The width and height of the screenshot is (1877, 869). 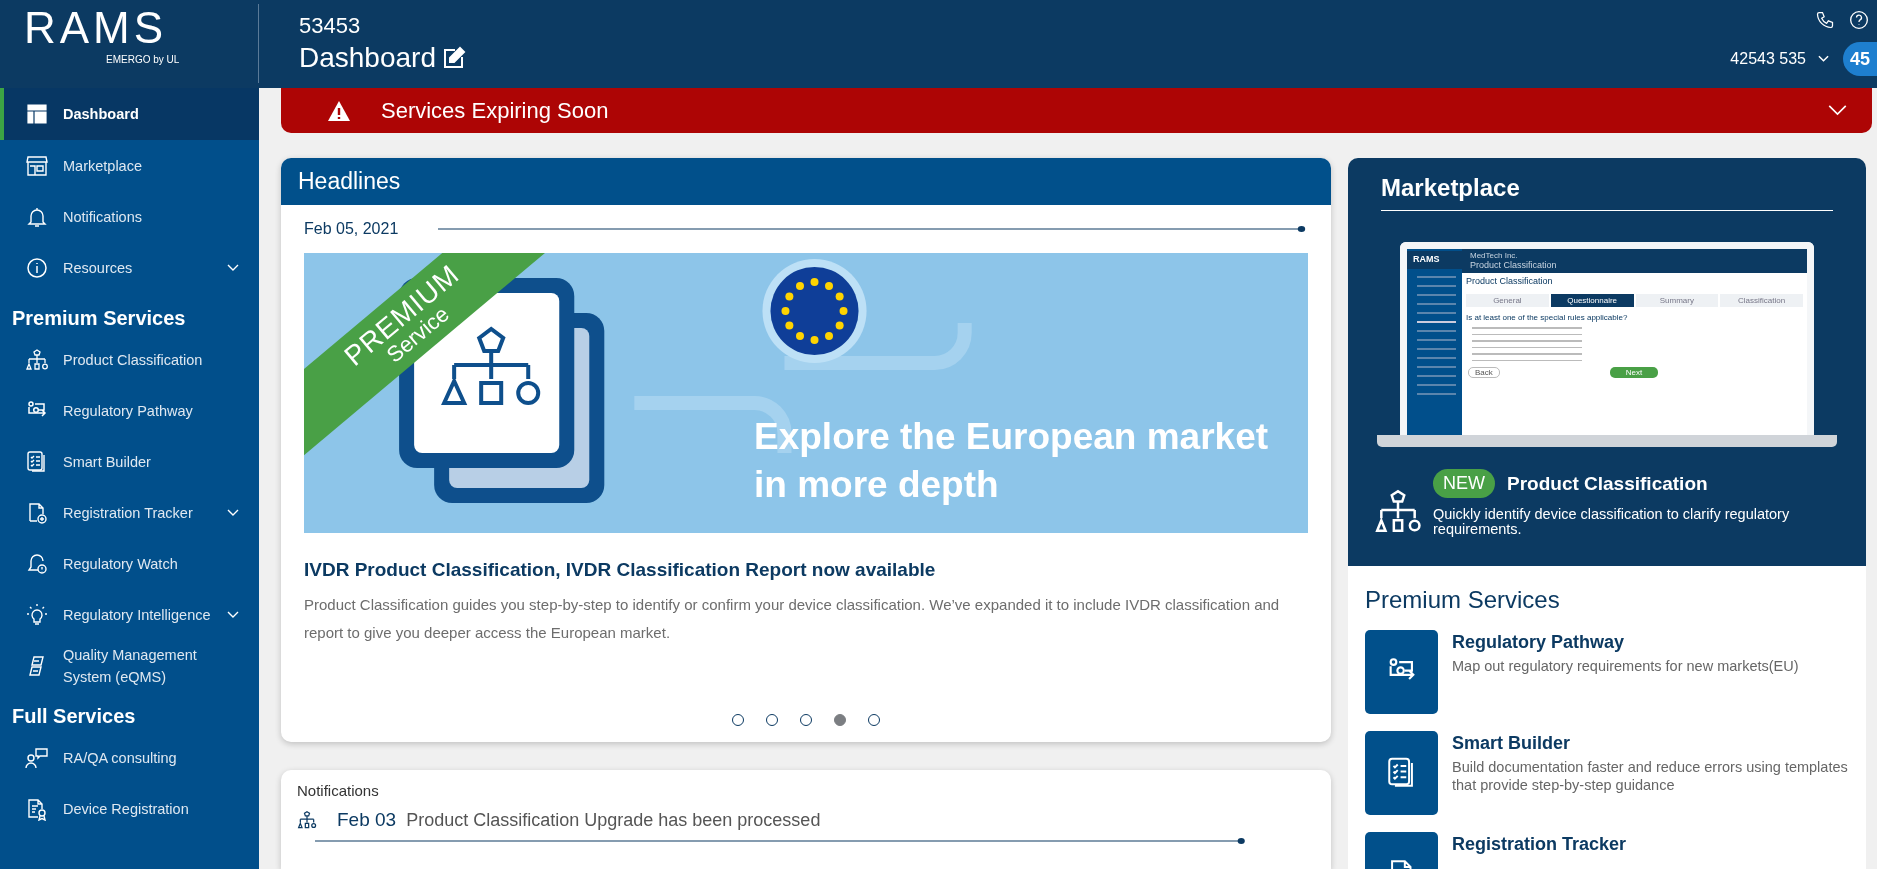 What do you see at coordinates (1634, 372) in the screenshot?
I see `preview-next-button: Next` at bounding box center [1634, 372].